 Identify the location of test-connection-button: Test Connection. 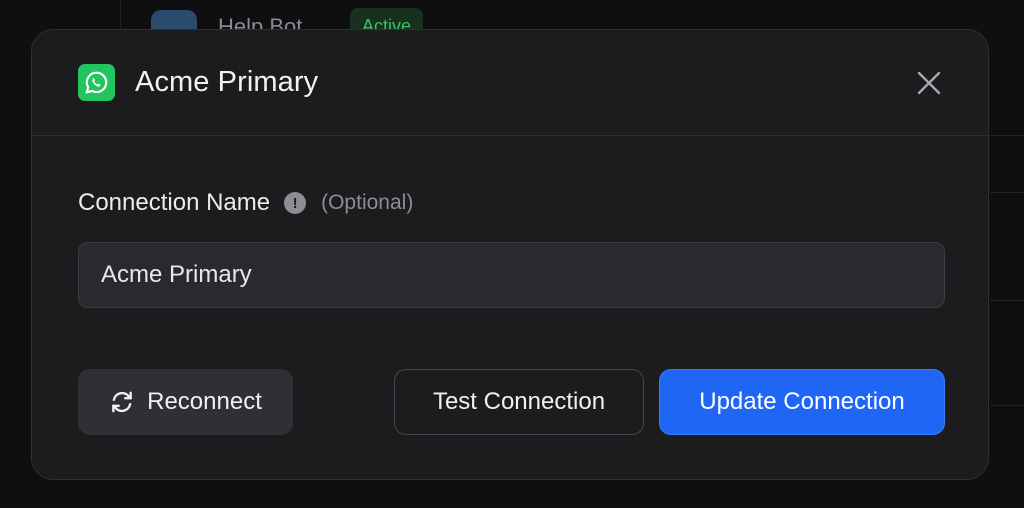
(519, 402).